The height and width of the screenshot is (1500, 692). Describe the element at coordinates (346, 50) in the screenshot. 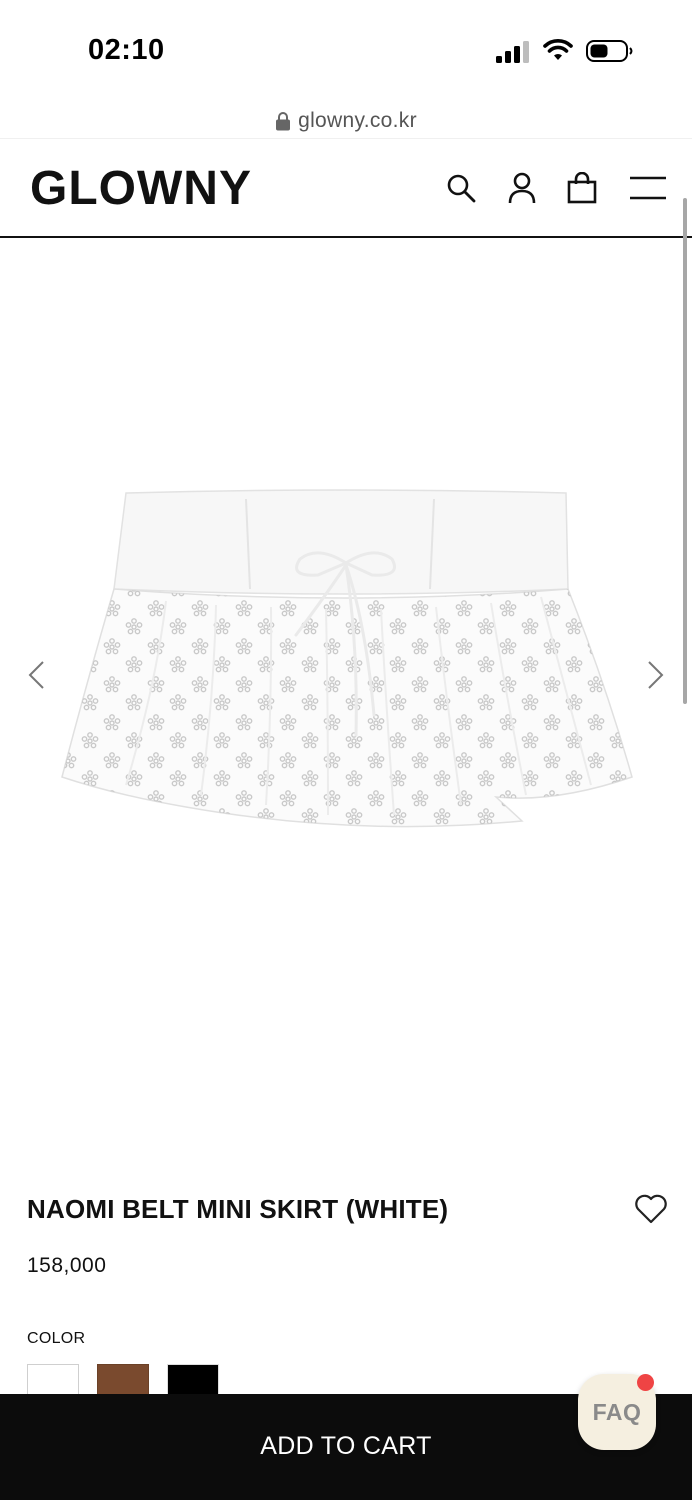

I see `status-bar: 02:10` at that location.